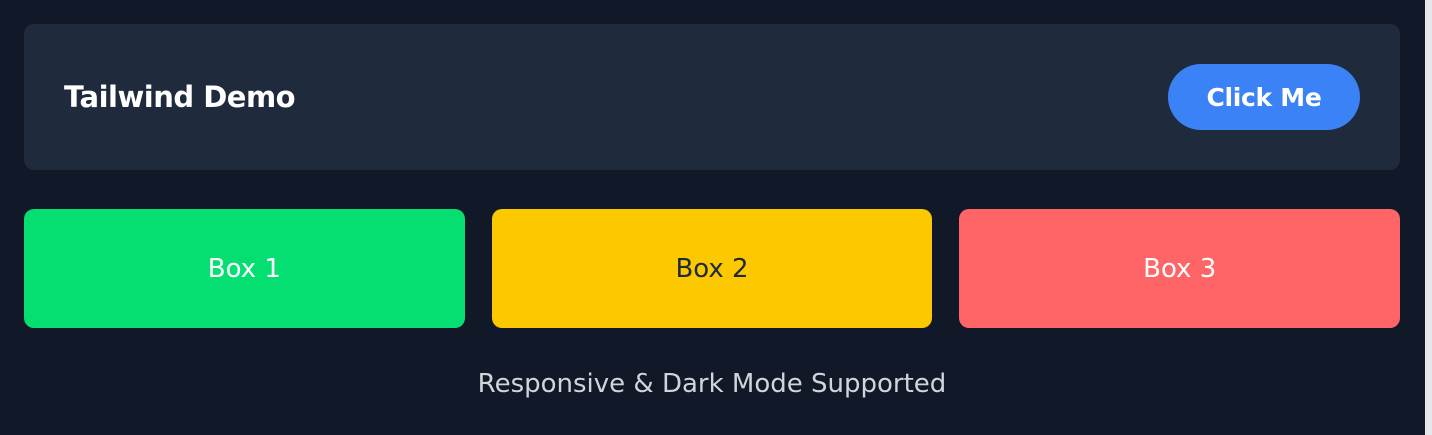 Image resolution: width=1432 pixels, height=435 pixels. I want to click on click-me-button: Click Me, so click(1264, 97).